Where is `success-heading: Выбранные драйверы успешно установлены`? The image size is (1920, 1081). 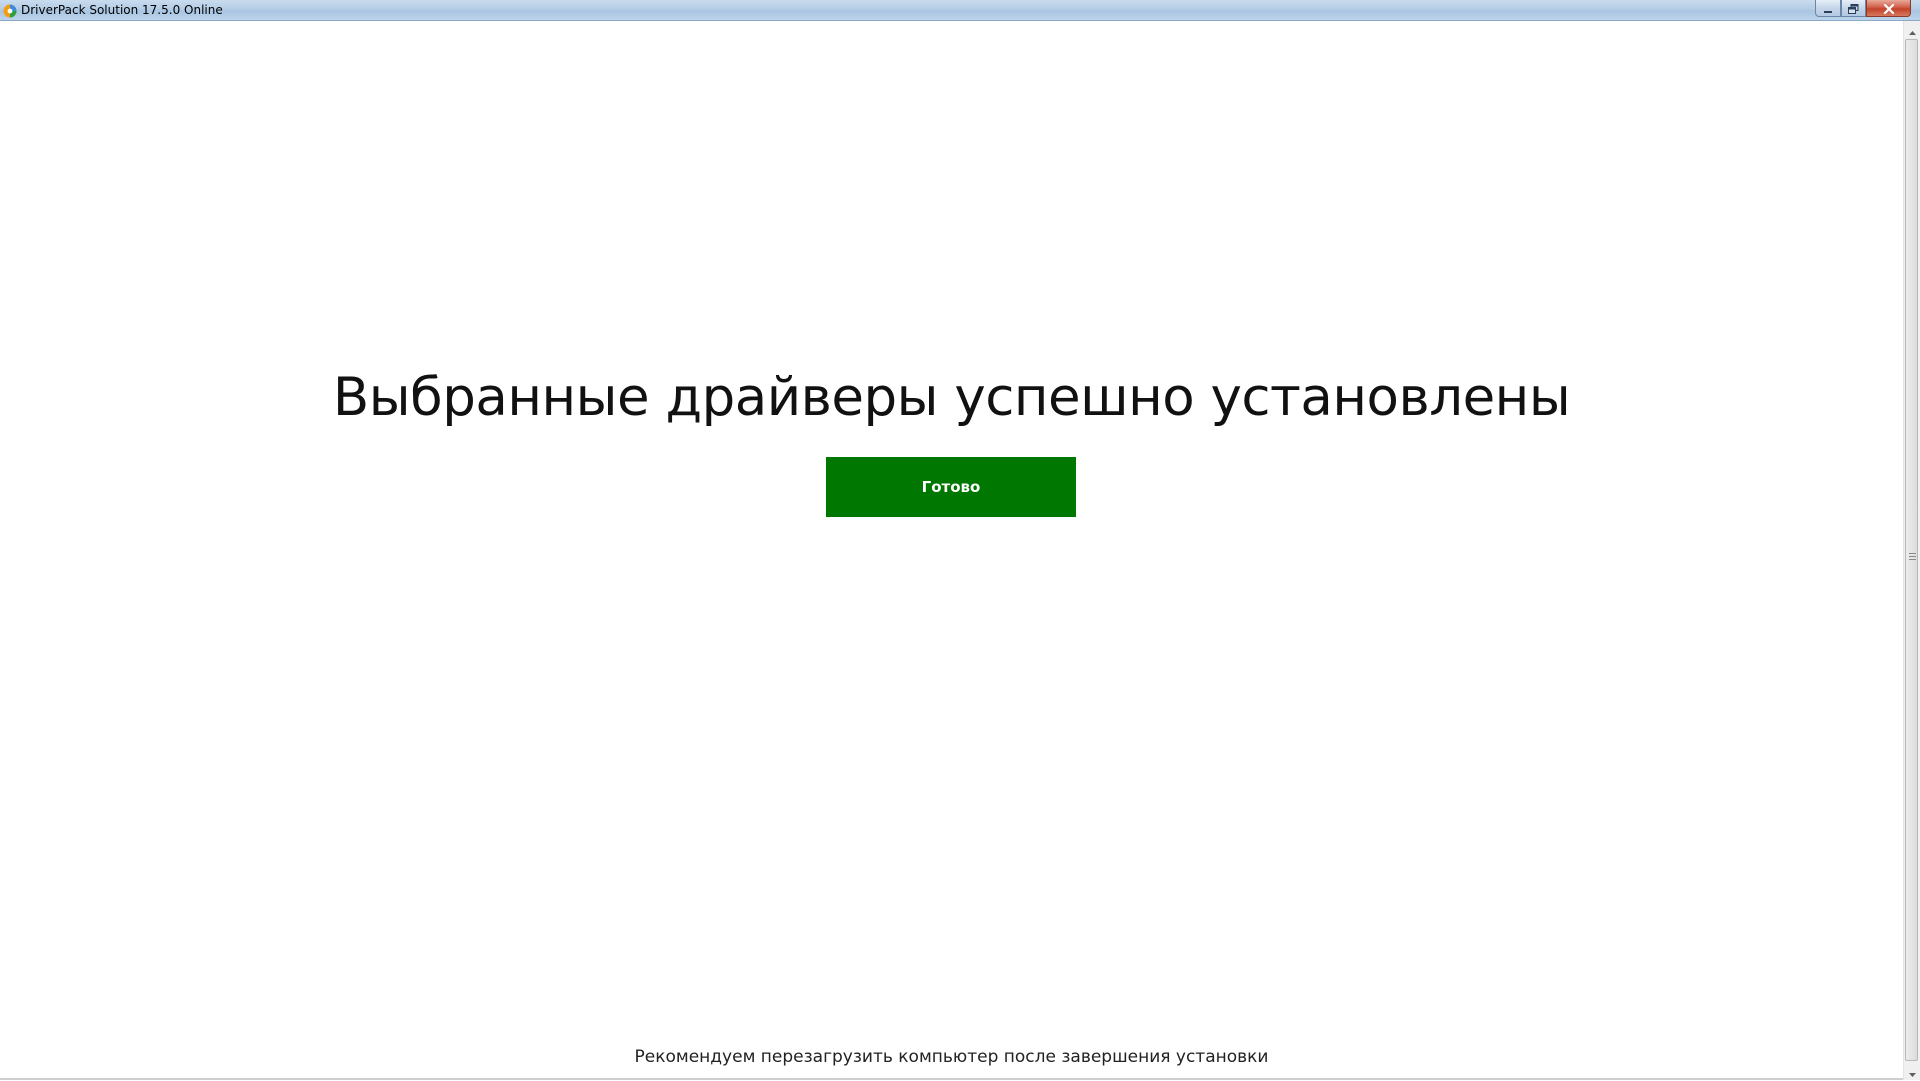 success-heading: Выбранные драйверы успешно установлены is located at coordinates (951, 397).